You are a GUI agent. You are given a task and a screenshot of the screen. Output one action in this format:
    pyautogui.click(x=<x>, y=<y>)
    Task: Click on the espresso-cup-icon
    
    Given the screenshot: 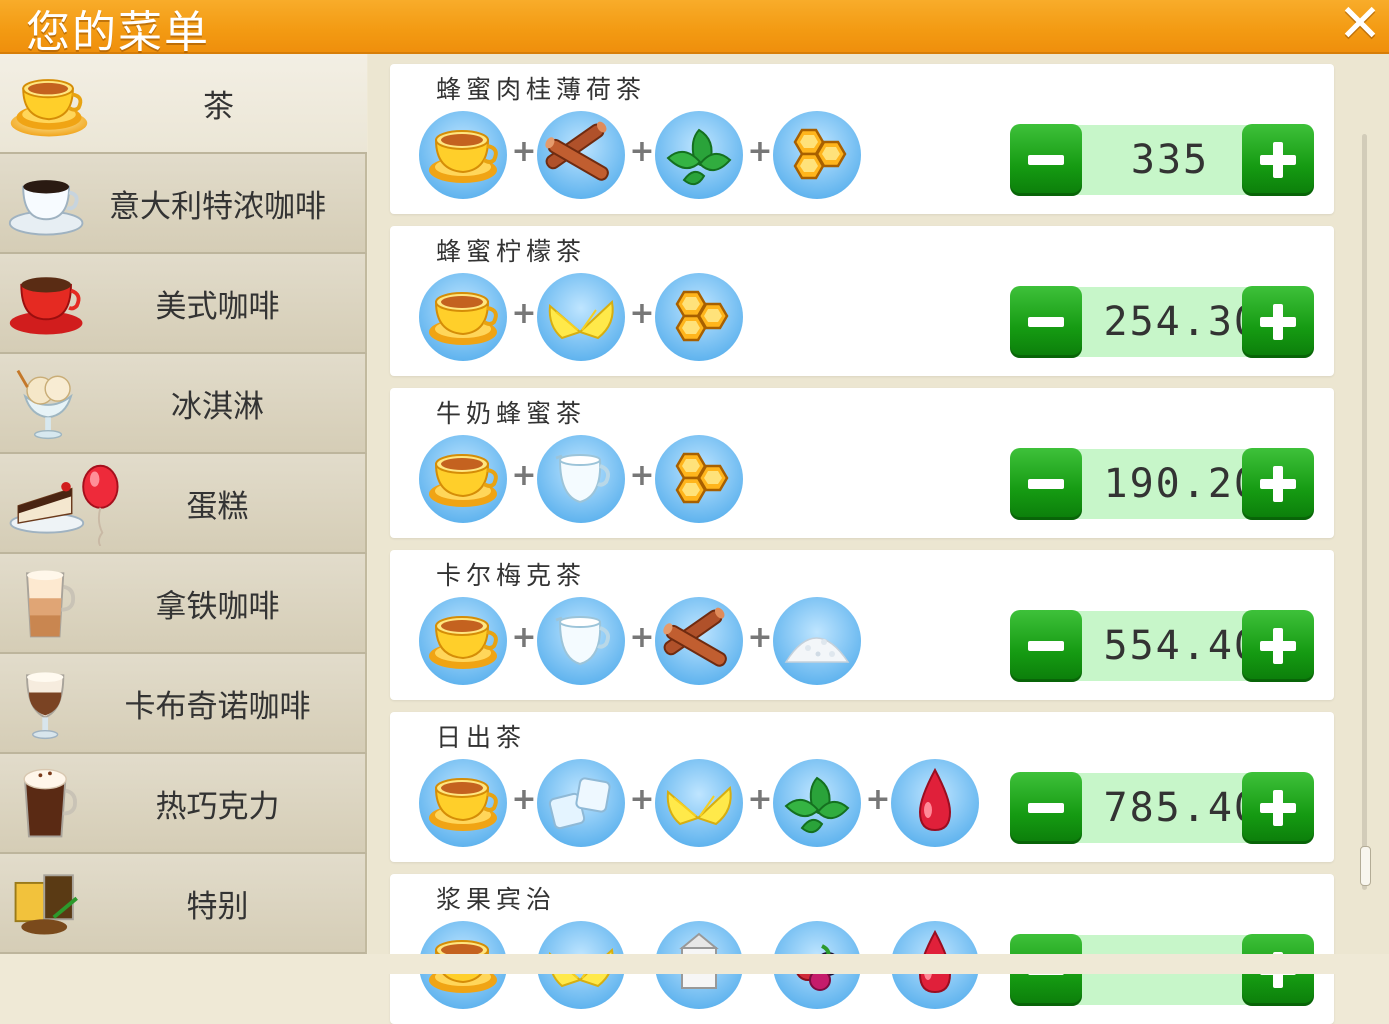 What is the action you would take?
    pyautogui.click(x=46, y=208)
    